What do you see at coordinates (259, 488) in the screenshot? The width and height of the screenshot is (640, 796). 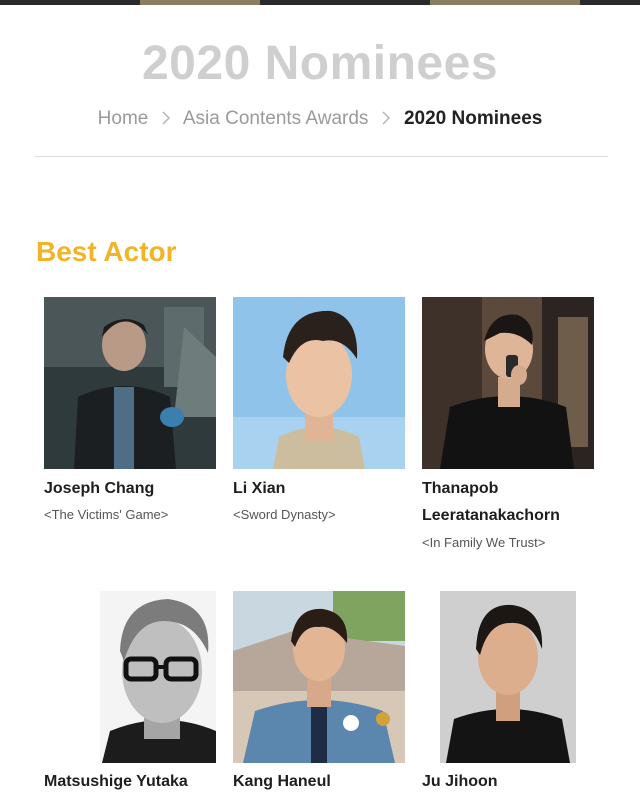 I see `nominee-name: Li Xian` at bounding box center [259, 488].